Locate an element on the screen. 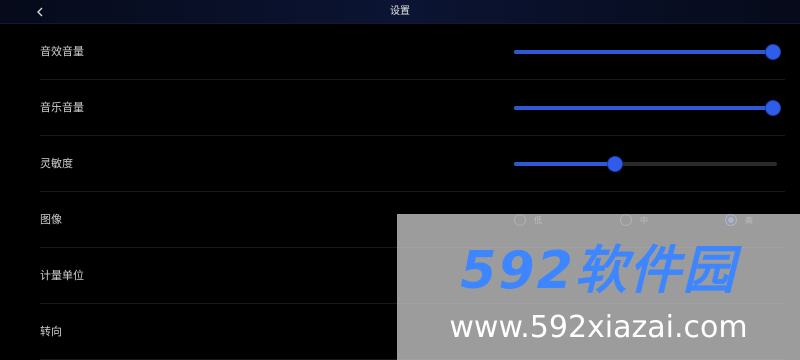 This screenshot has height=360, width=800. music-volume-slider is located at coordinates (647, 108).